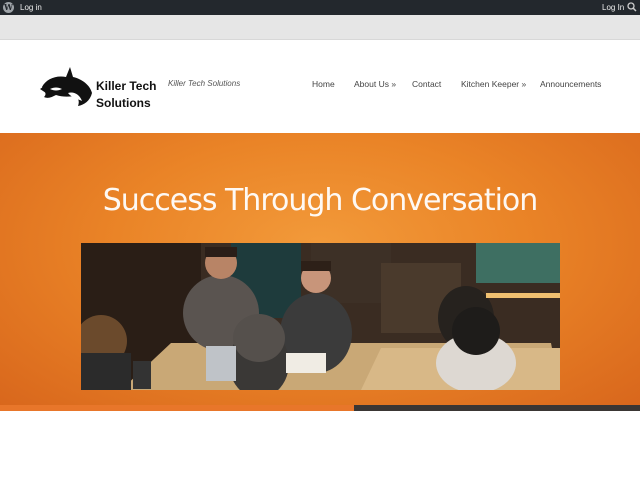 This screenshot has width=640, height=480. What do you see at coordinates (570, 84) in the screenshot?
I see `nav-announcements: Announcements` at bounding box center [570, 84].